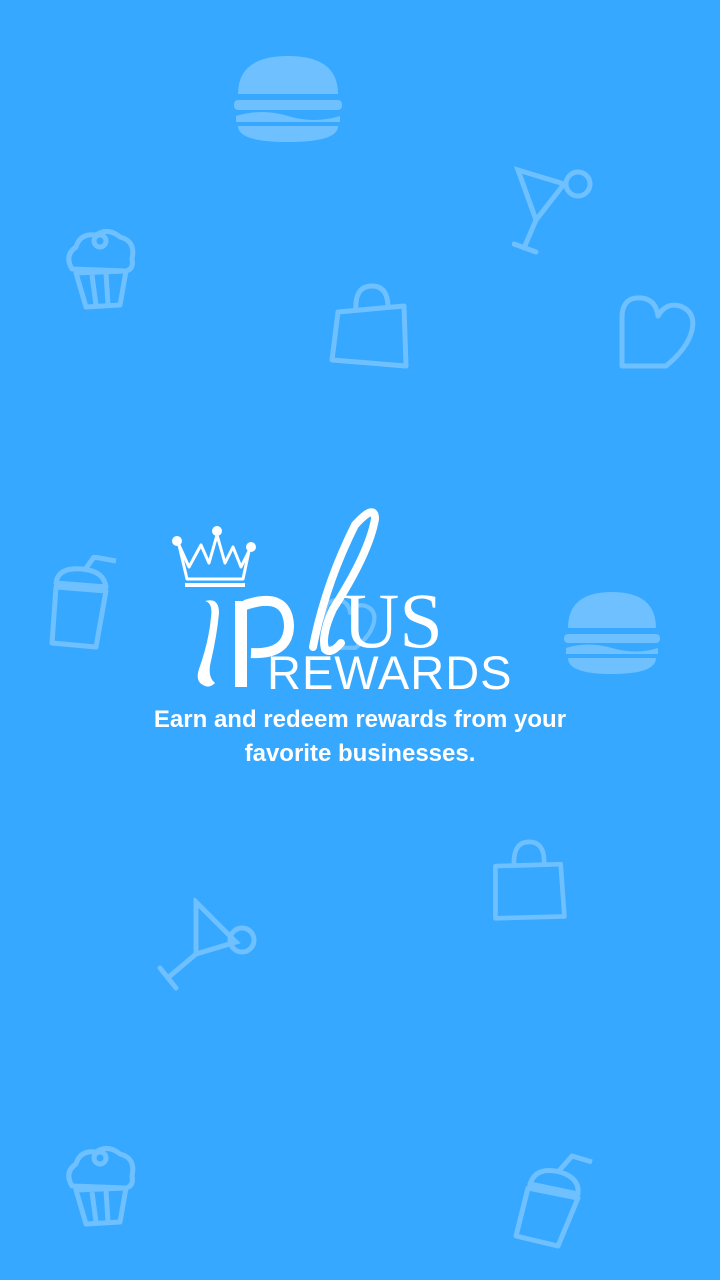  Describe the element at coordinates (360, 753) in the screenshot. I see `tagline-line-2: favorite businesses.` at that location.